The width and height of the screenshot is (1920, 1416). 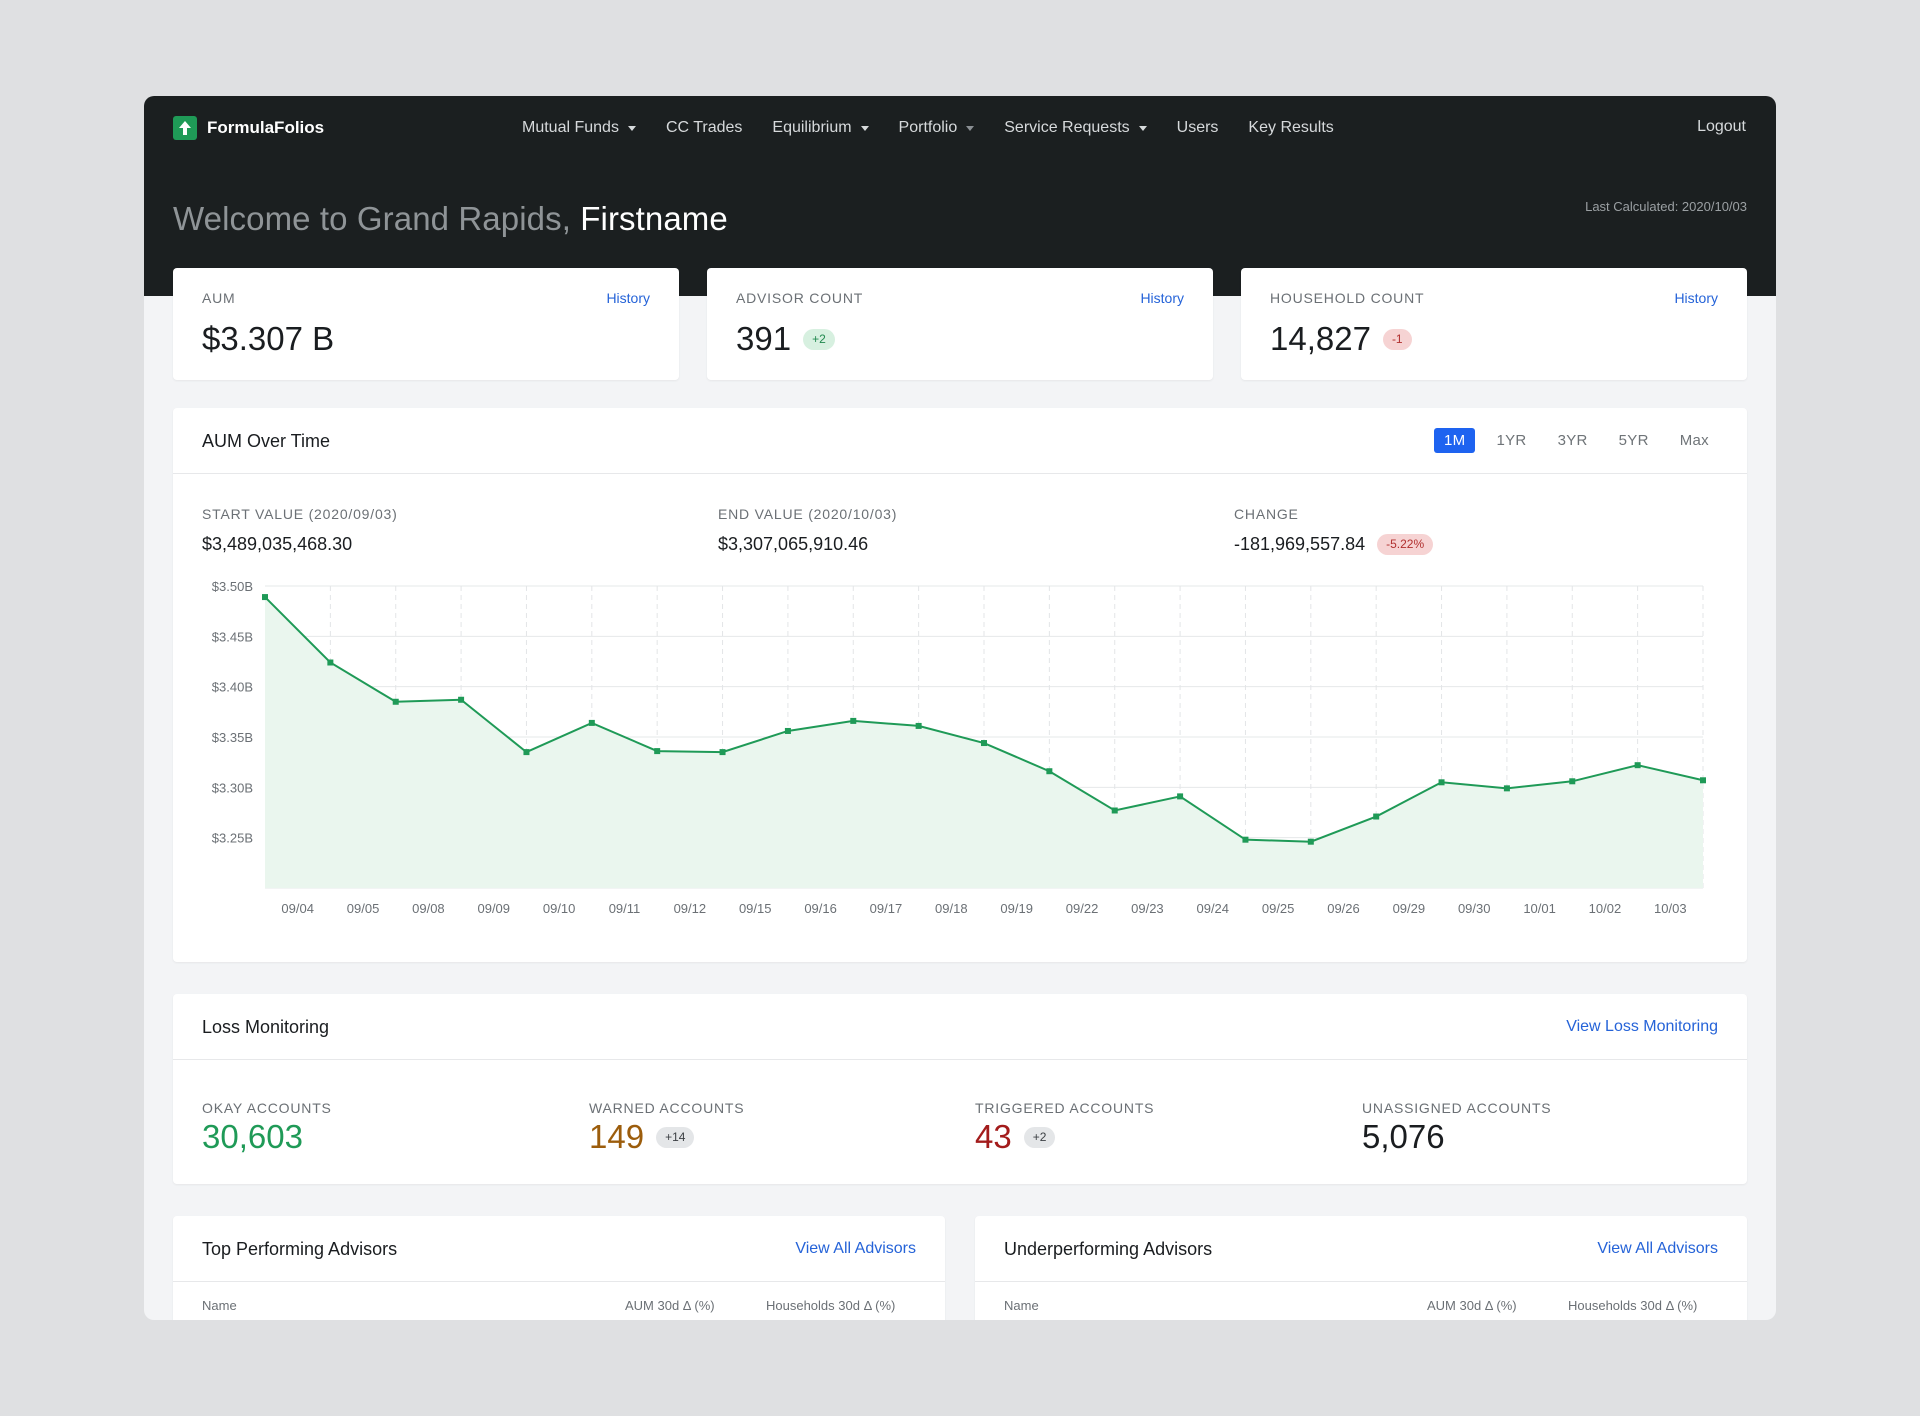 What do you see at coordinates (764, 338) in the screenshot?
I see `advisor-count-value-text: 391` at bounding box center [764, 338].